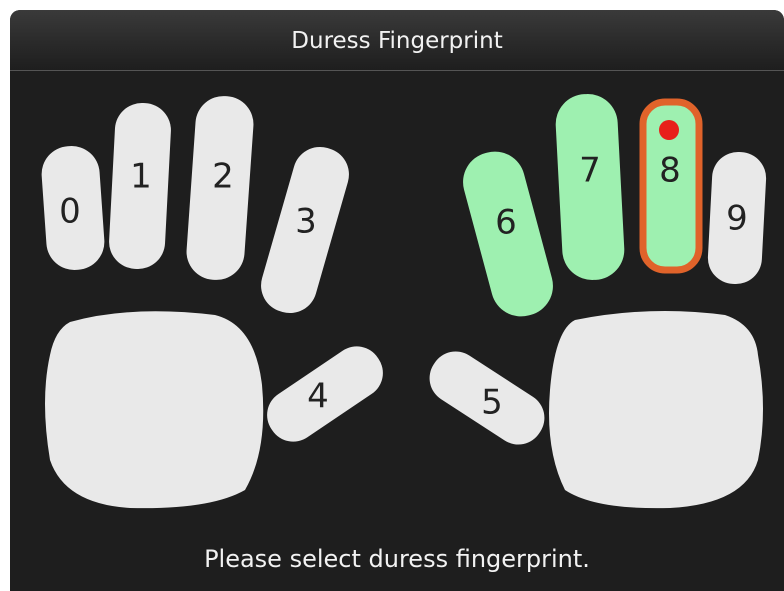 Image resolution: width=784 pixels, height=591 pixels. What do you see at coordinates (590, 171) in the screenshot?
I see `finger-7-label: 7` at bounding box center [590, 171].